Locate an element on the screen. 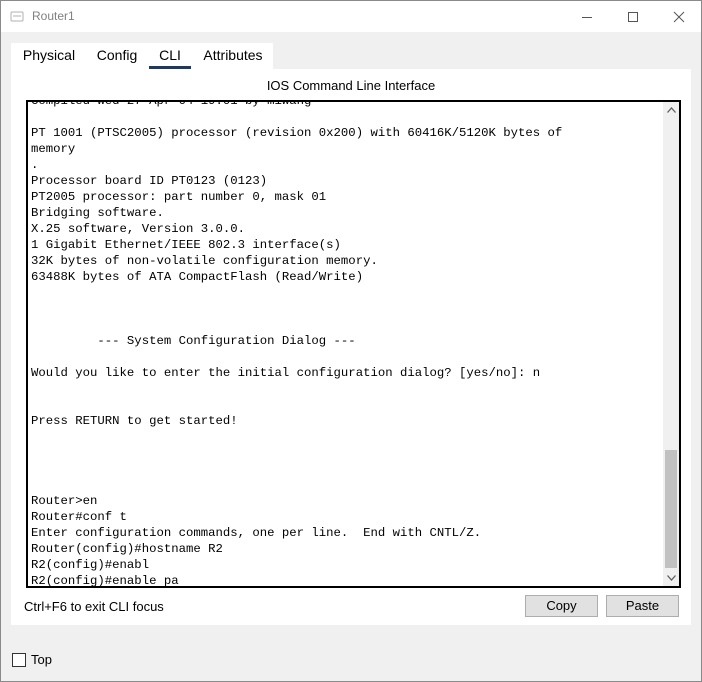 The width and height of the screenshot is (702, 682). vertical-scrollbar is located at coordinates (671, 344).